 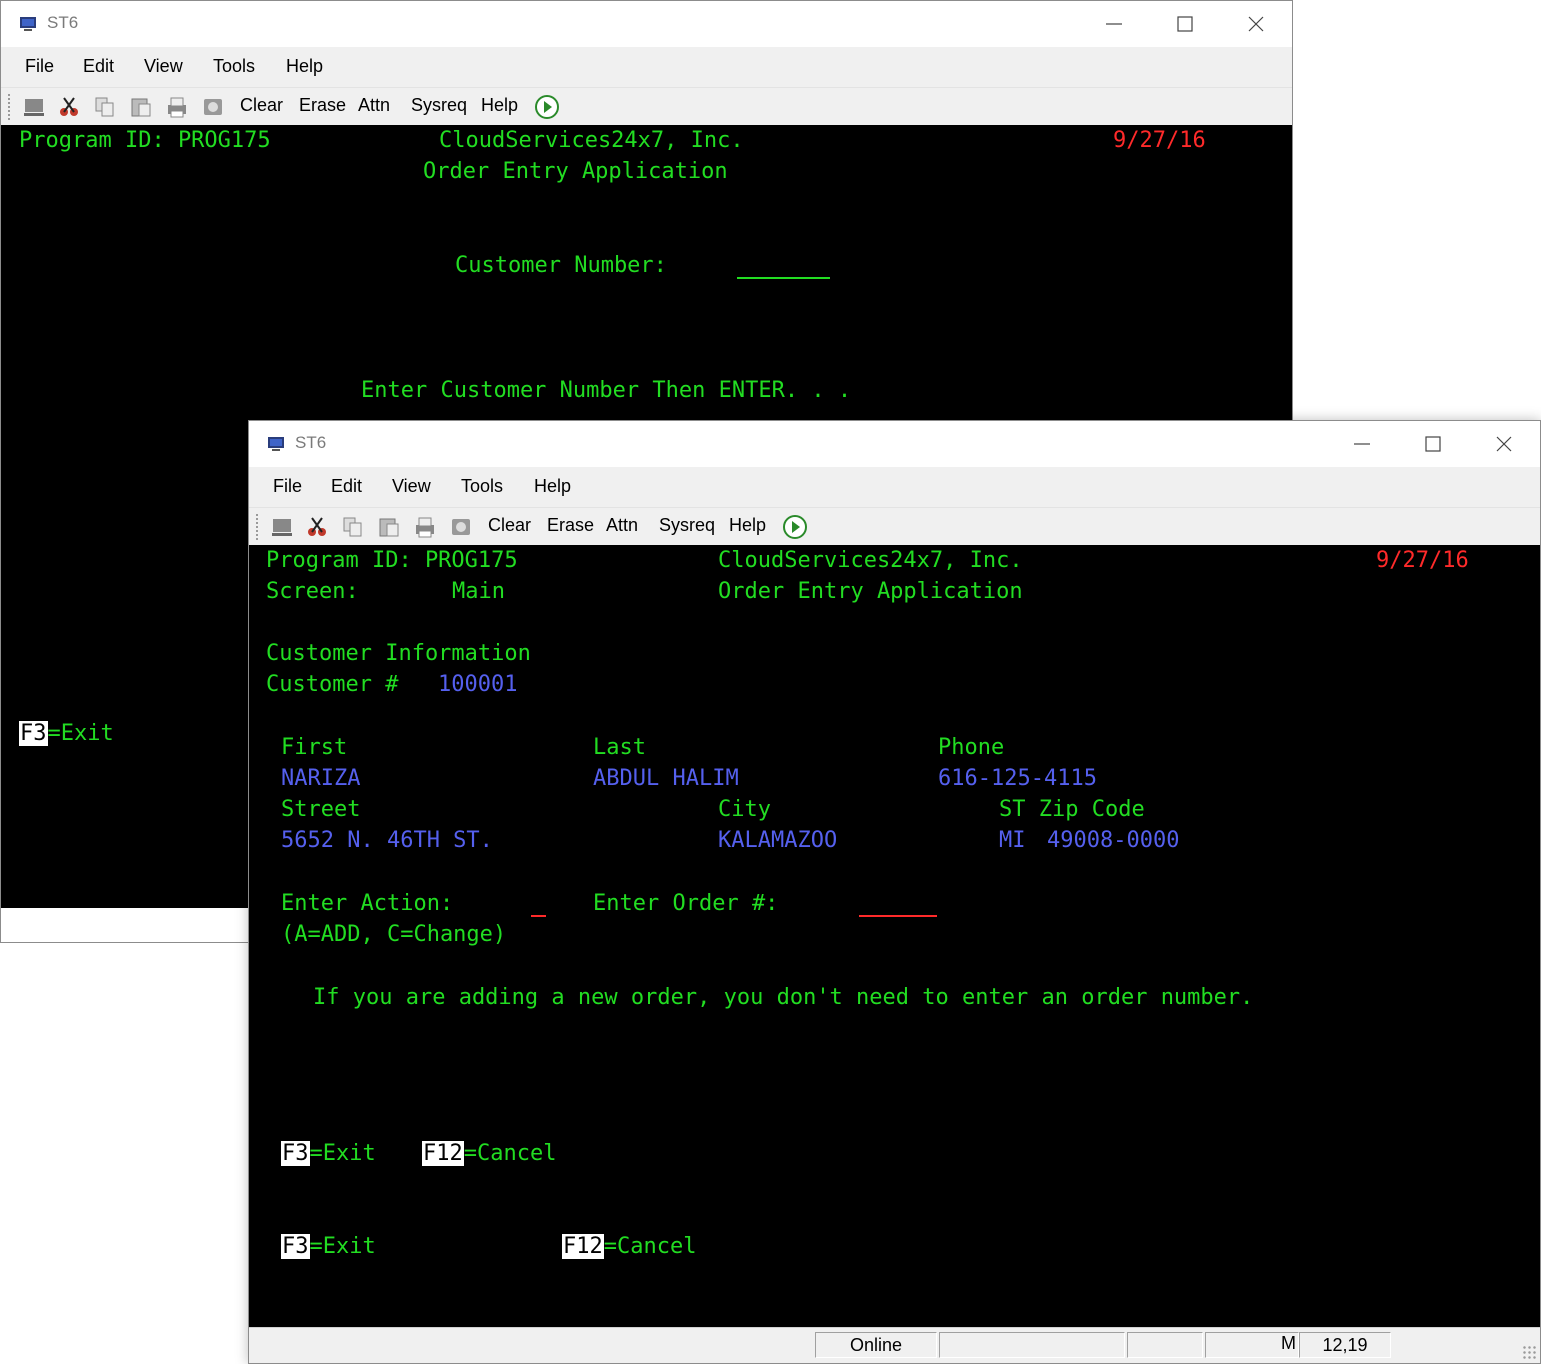 I want to click on f3-exit-bottom: F3=Exit, so click(x=328, y=1247).